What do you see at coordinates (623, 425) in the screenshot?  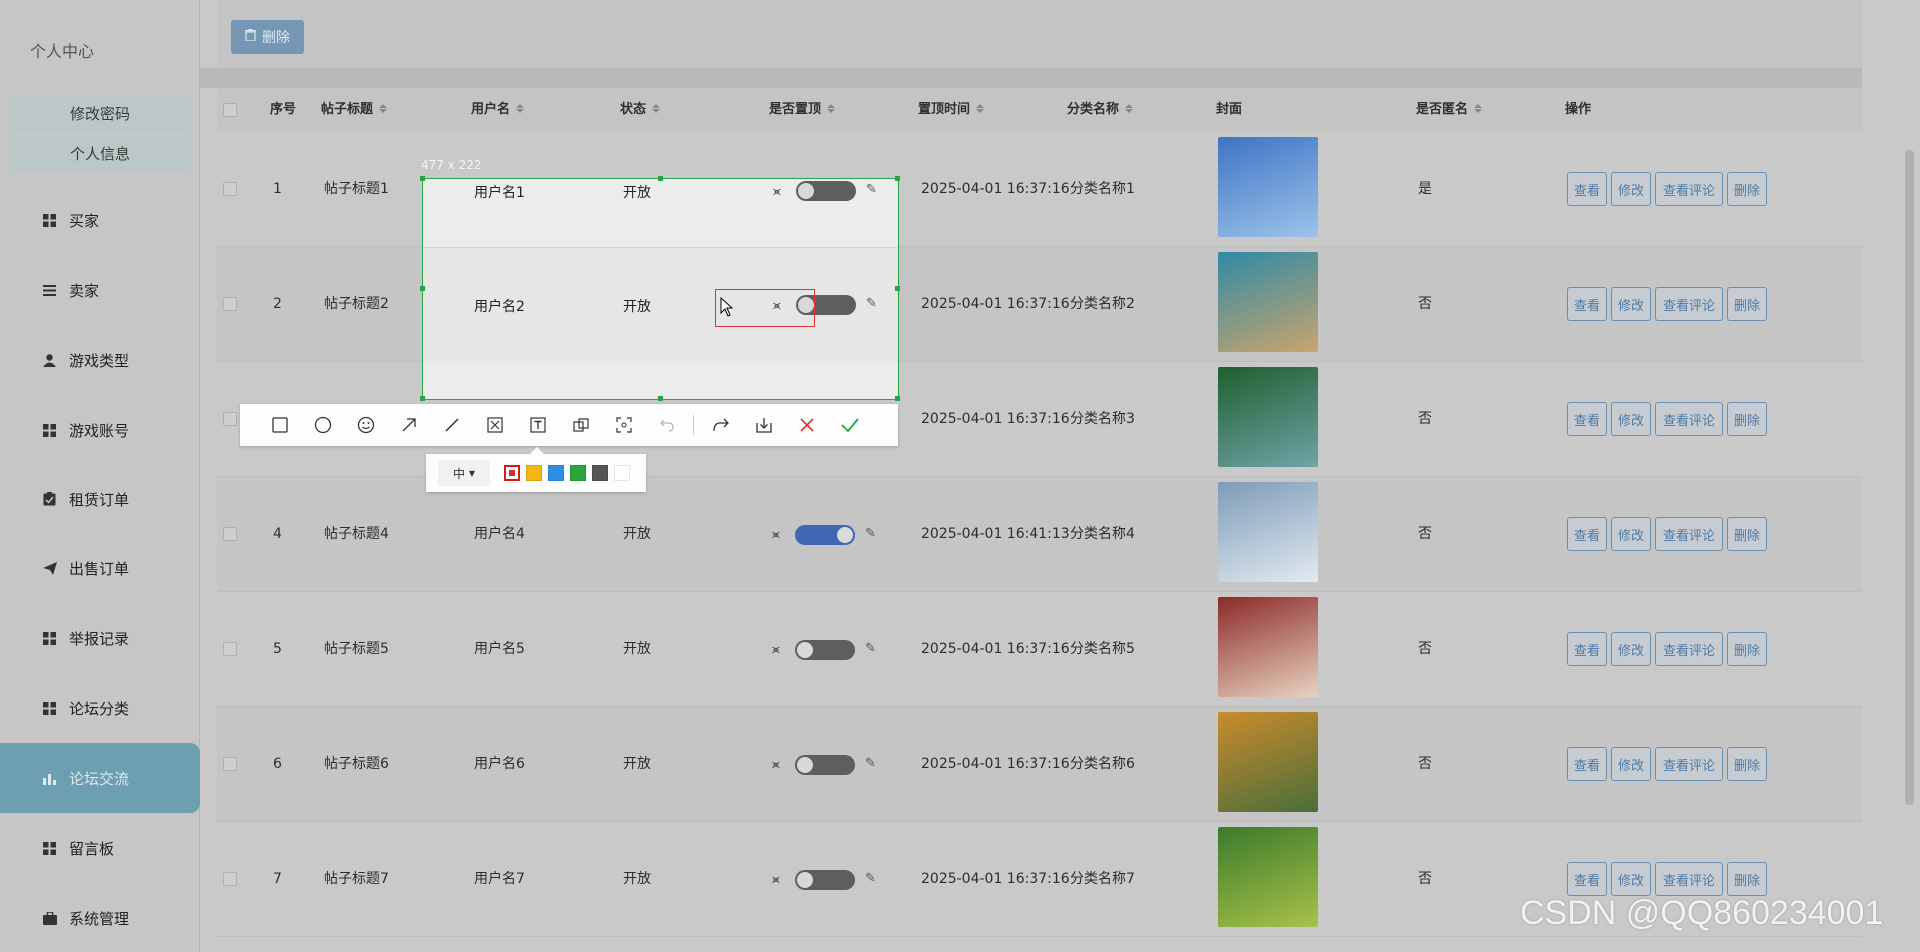 I see `ocr-icon` at bounding box center [623, 425].